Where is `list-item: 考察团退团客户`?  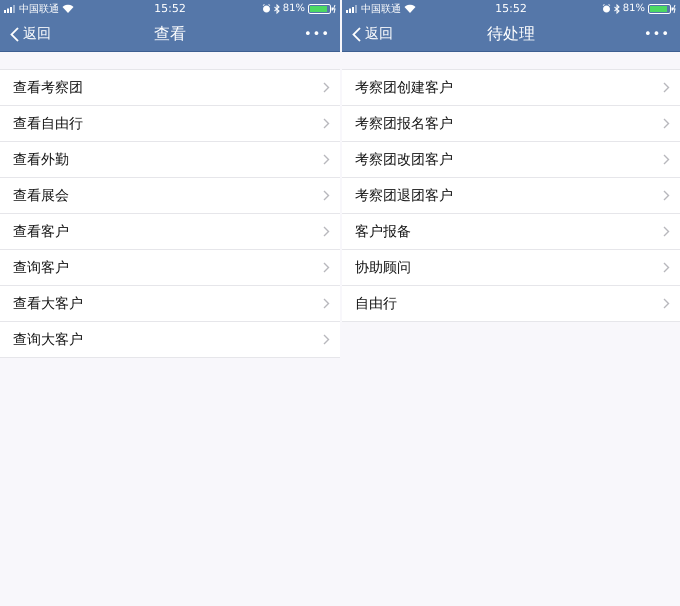 list-item: 考察团退团客户 is located at coordinates (511, 196).